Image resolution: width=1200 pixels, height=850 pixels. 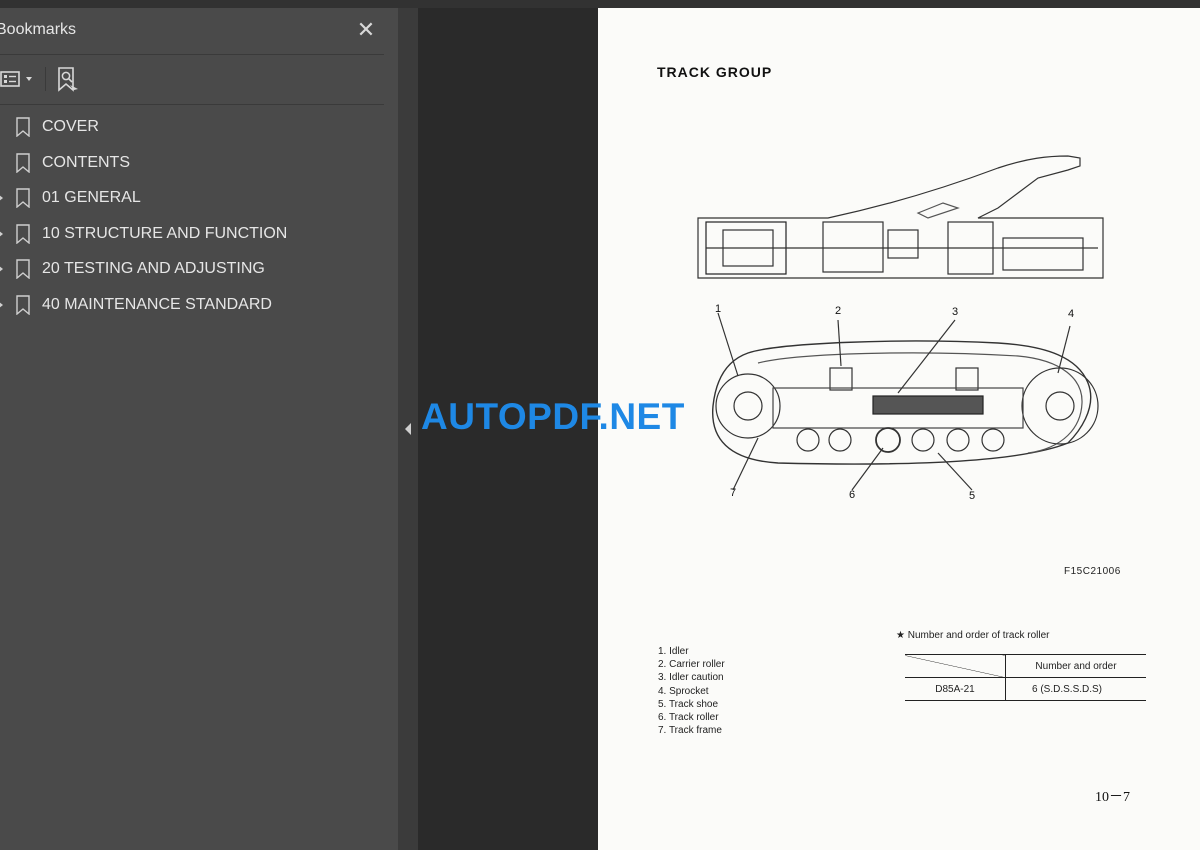 I want to click on callout-5: 5, so click(x=972, y=496).